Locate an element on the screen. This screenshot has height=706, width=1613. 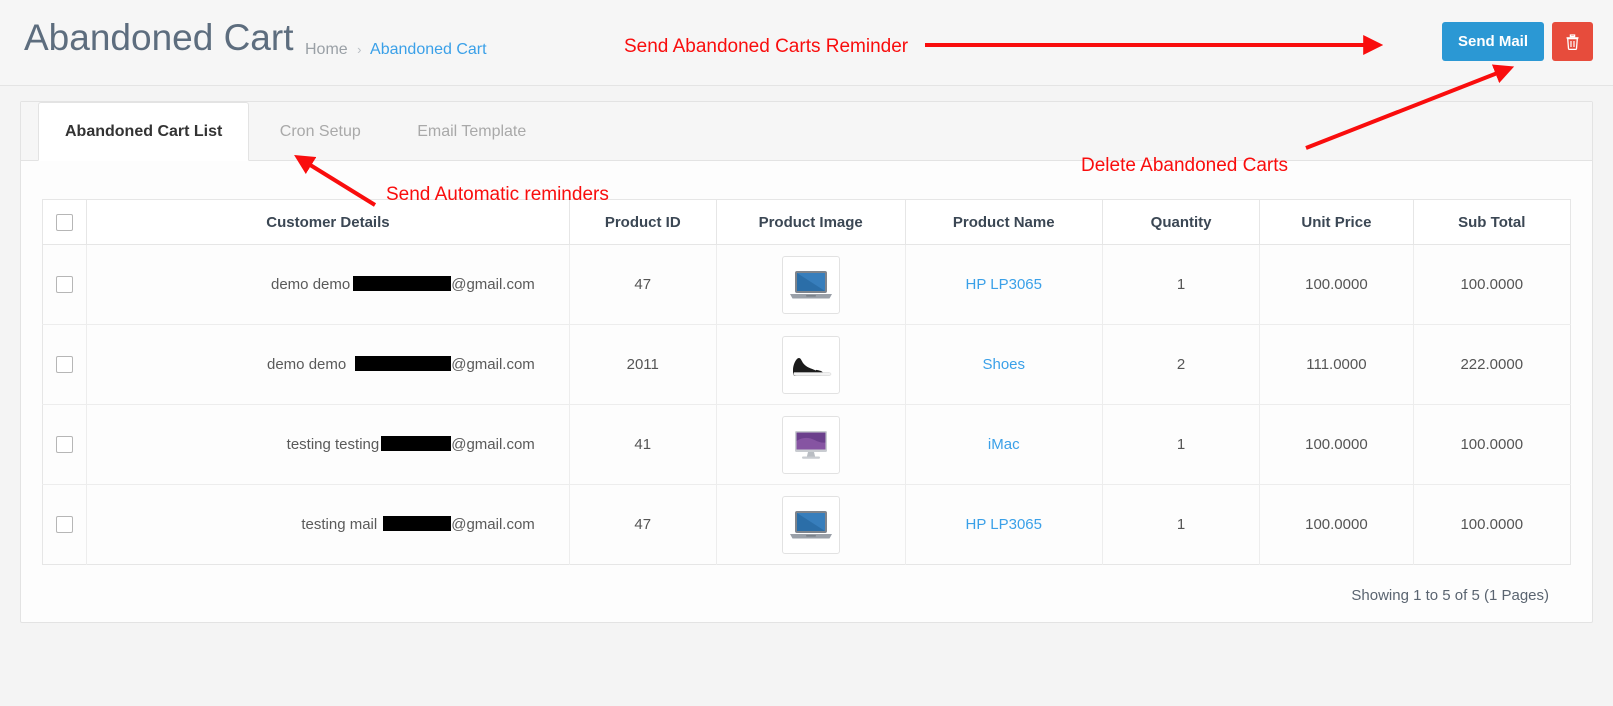
send-mail-button: Send Mail is located at coordinates (1492, 41).